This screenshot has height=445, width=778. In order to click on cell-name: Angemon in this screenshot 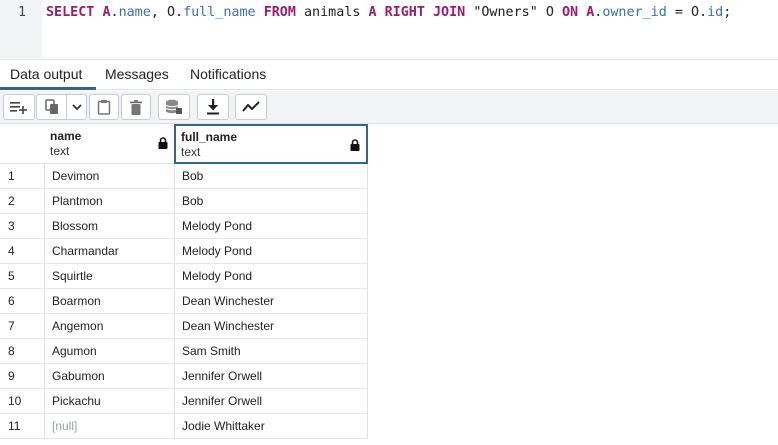, I will do `click(109, 326)`.